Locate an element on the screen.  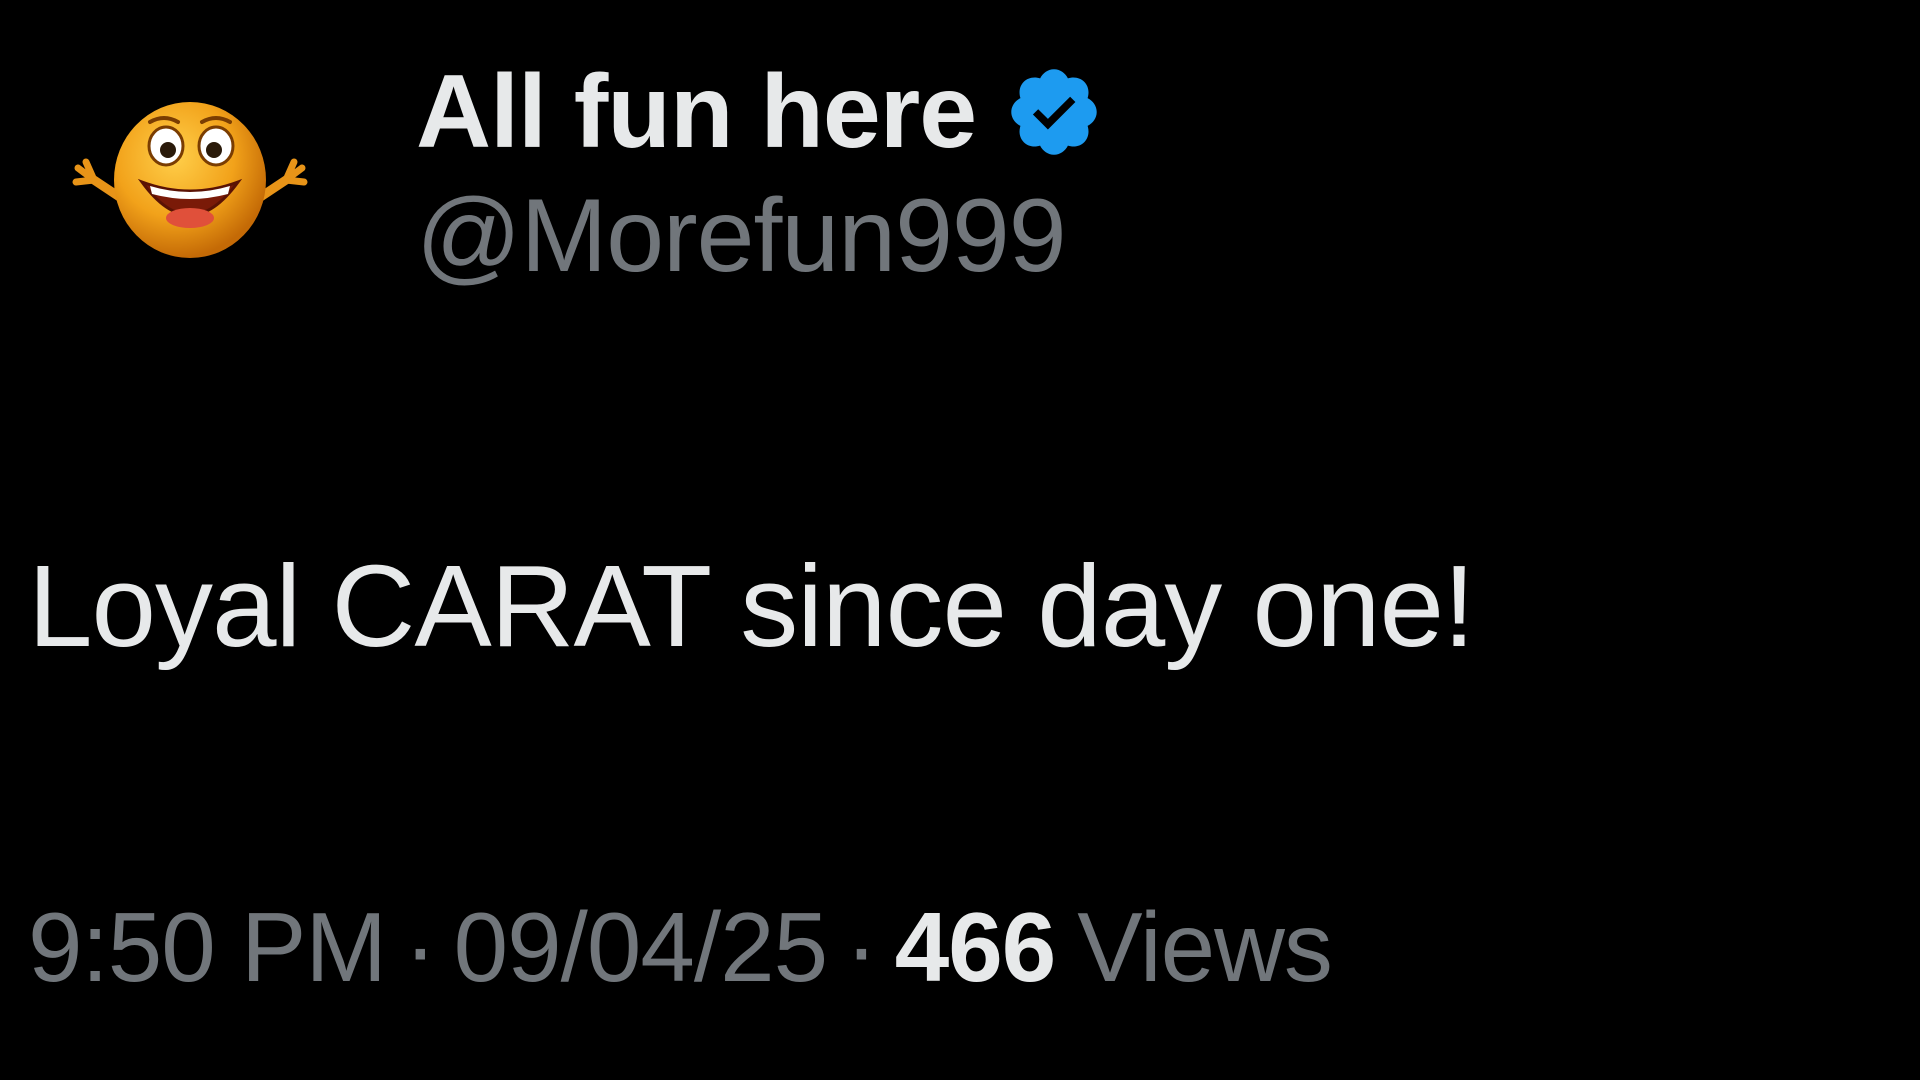
name-row: All fun here is located at coordinates (760, 112).